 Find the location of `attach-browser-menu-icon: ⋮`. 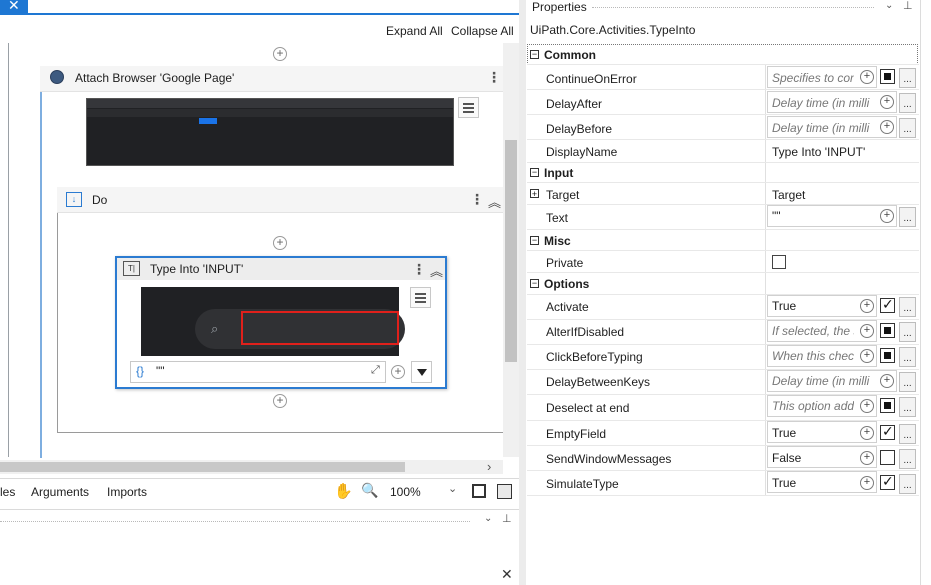

attach-browser-menu-icon: ⋮ is located at coordinates (494, 77).